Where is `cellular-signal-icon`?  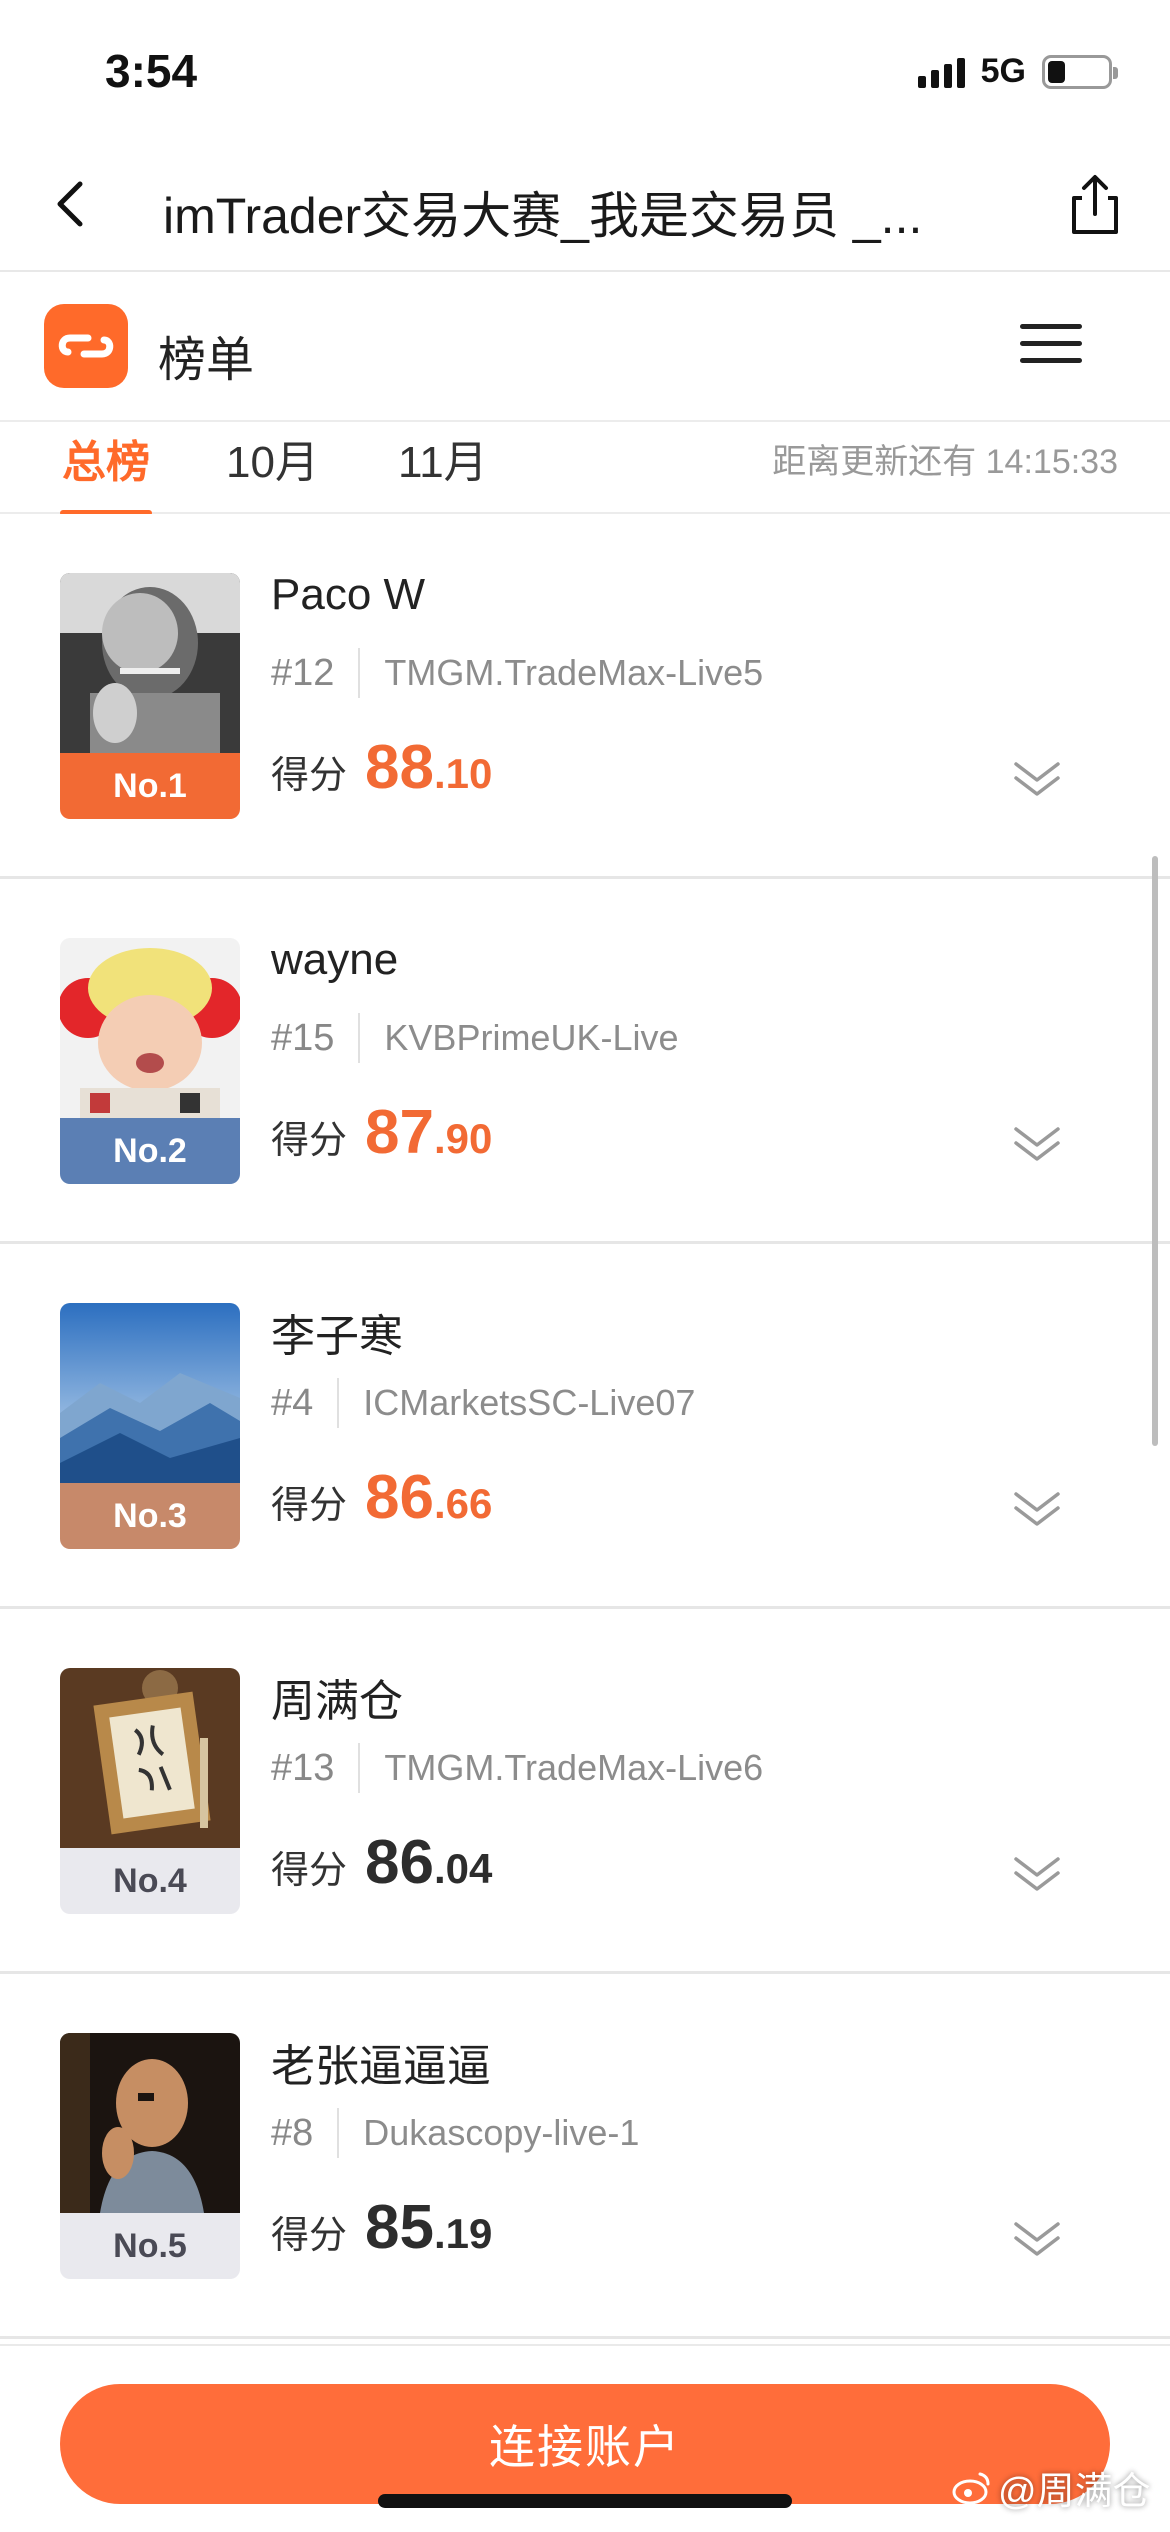 cellular-signal-icon is located at coordinates (941, 72).